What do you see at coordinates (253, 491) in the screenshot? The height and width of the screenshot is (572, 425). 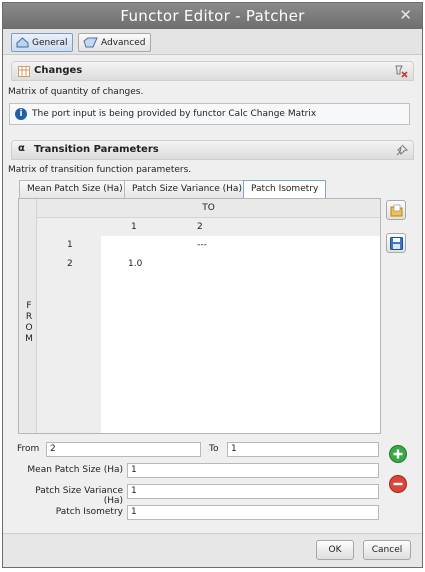 I see `patch-size-variance-field: 1` at bounding box center [253, 491].